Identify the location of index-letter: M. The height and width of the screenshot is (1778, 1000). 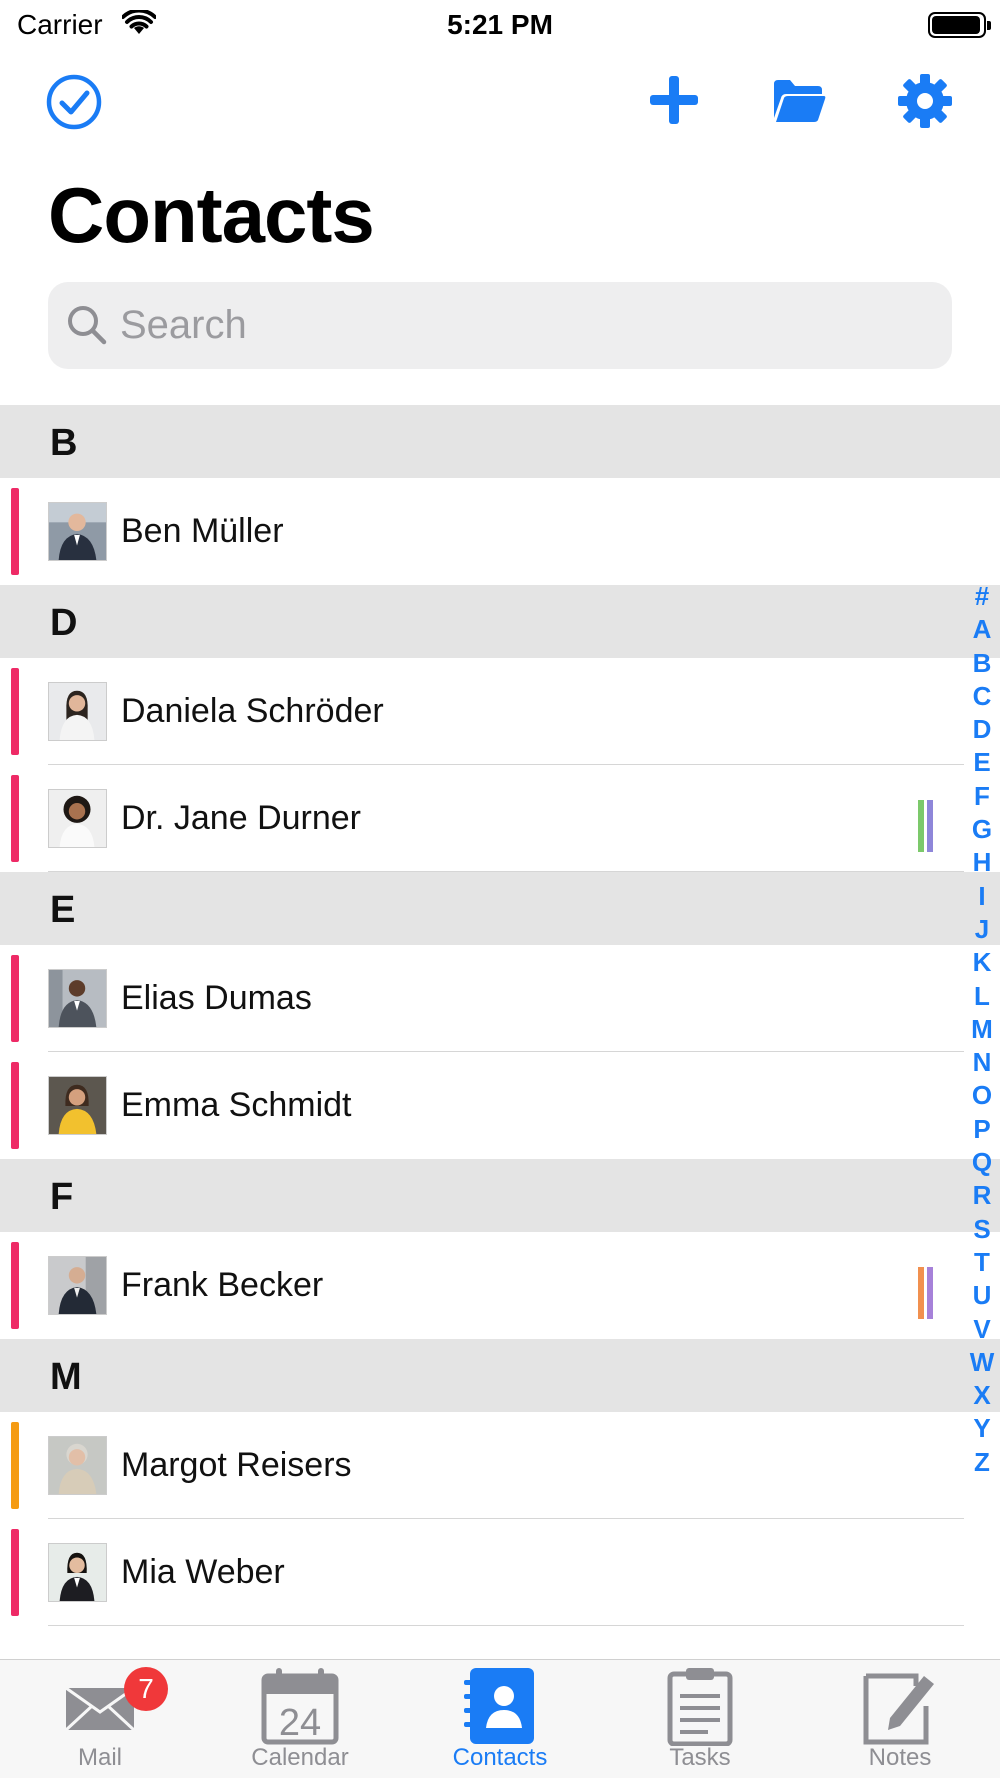
(982, 1029).